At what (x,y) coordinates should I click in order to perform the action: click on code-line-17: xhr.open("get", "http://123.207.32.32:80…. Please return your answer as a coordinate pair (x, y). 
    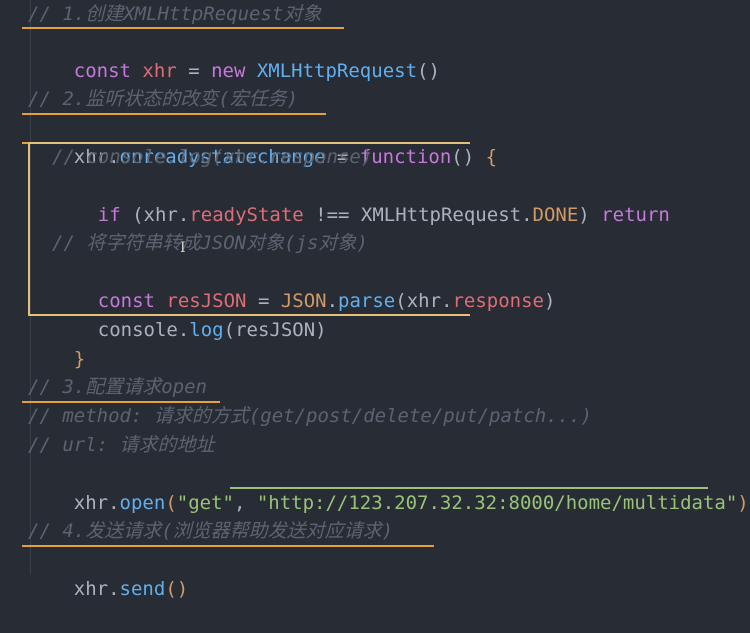
    Looking at the image, I should click on (388, 487).